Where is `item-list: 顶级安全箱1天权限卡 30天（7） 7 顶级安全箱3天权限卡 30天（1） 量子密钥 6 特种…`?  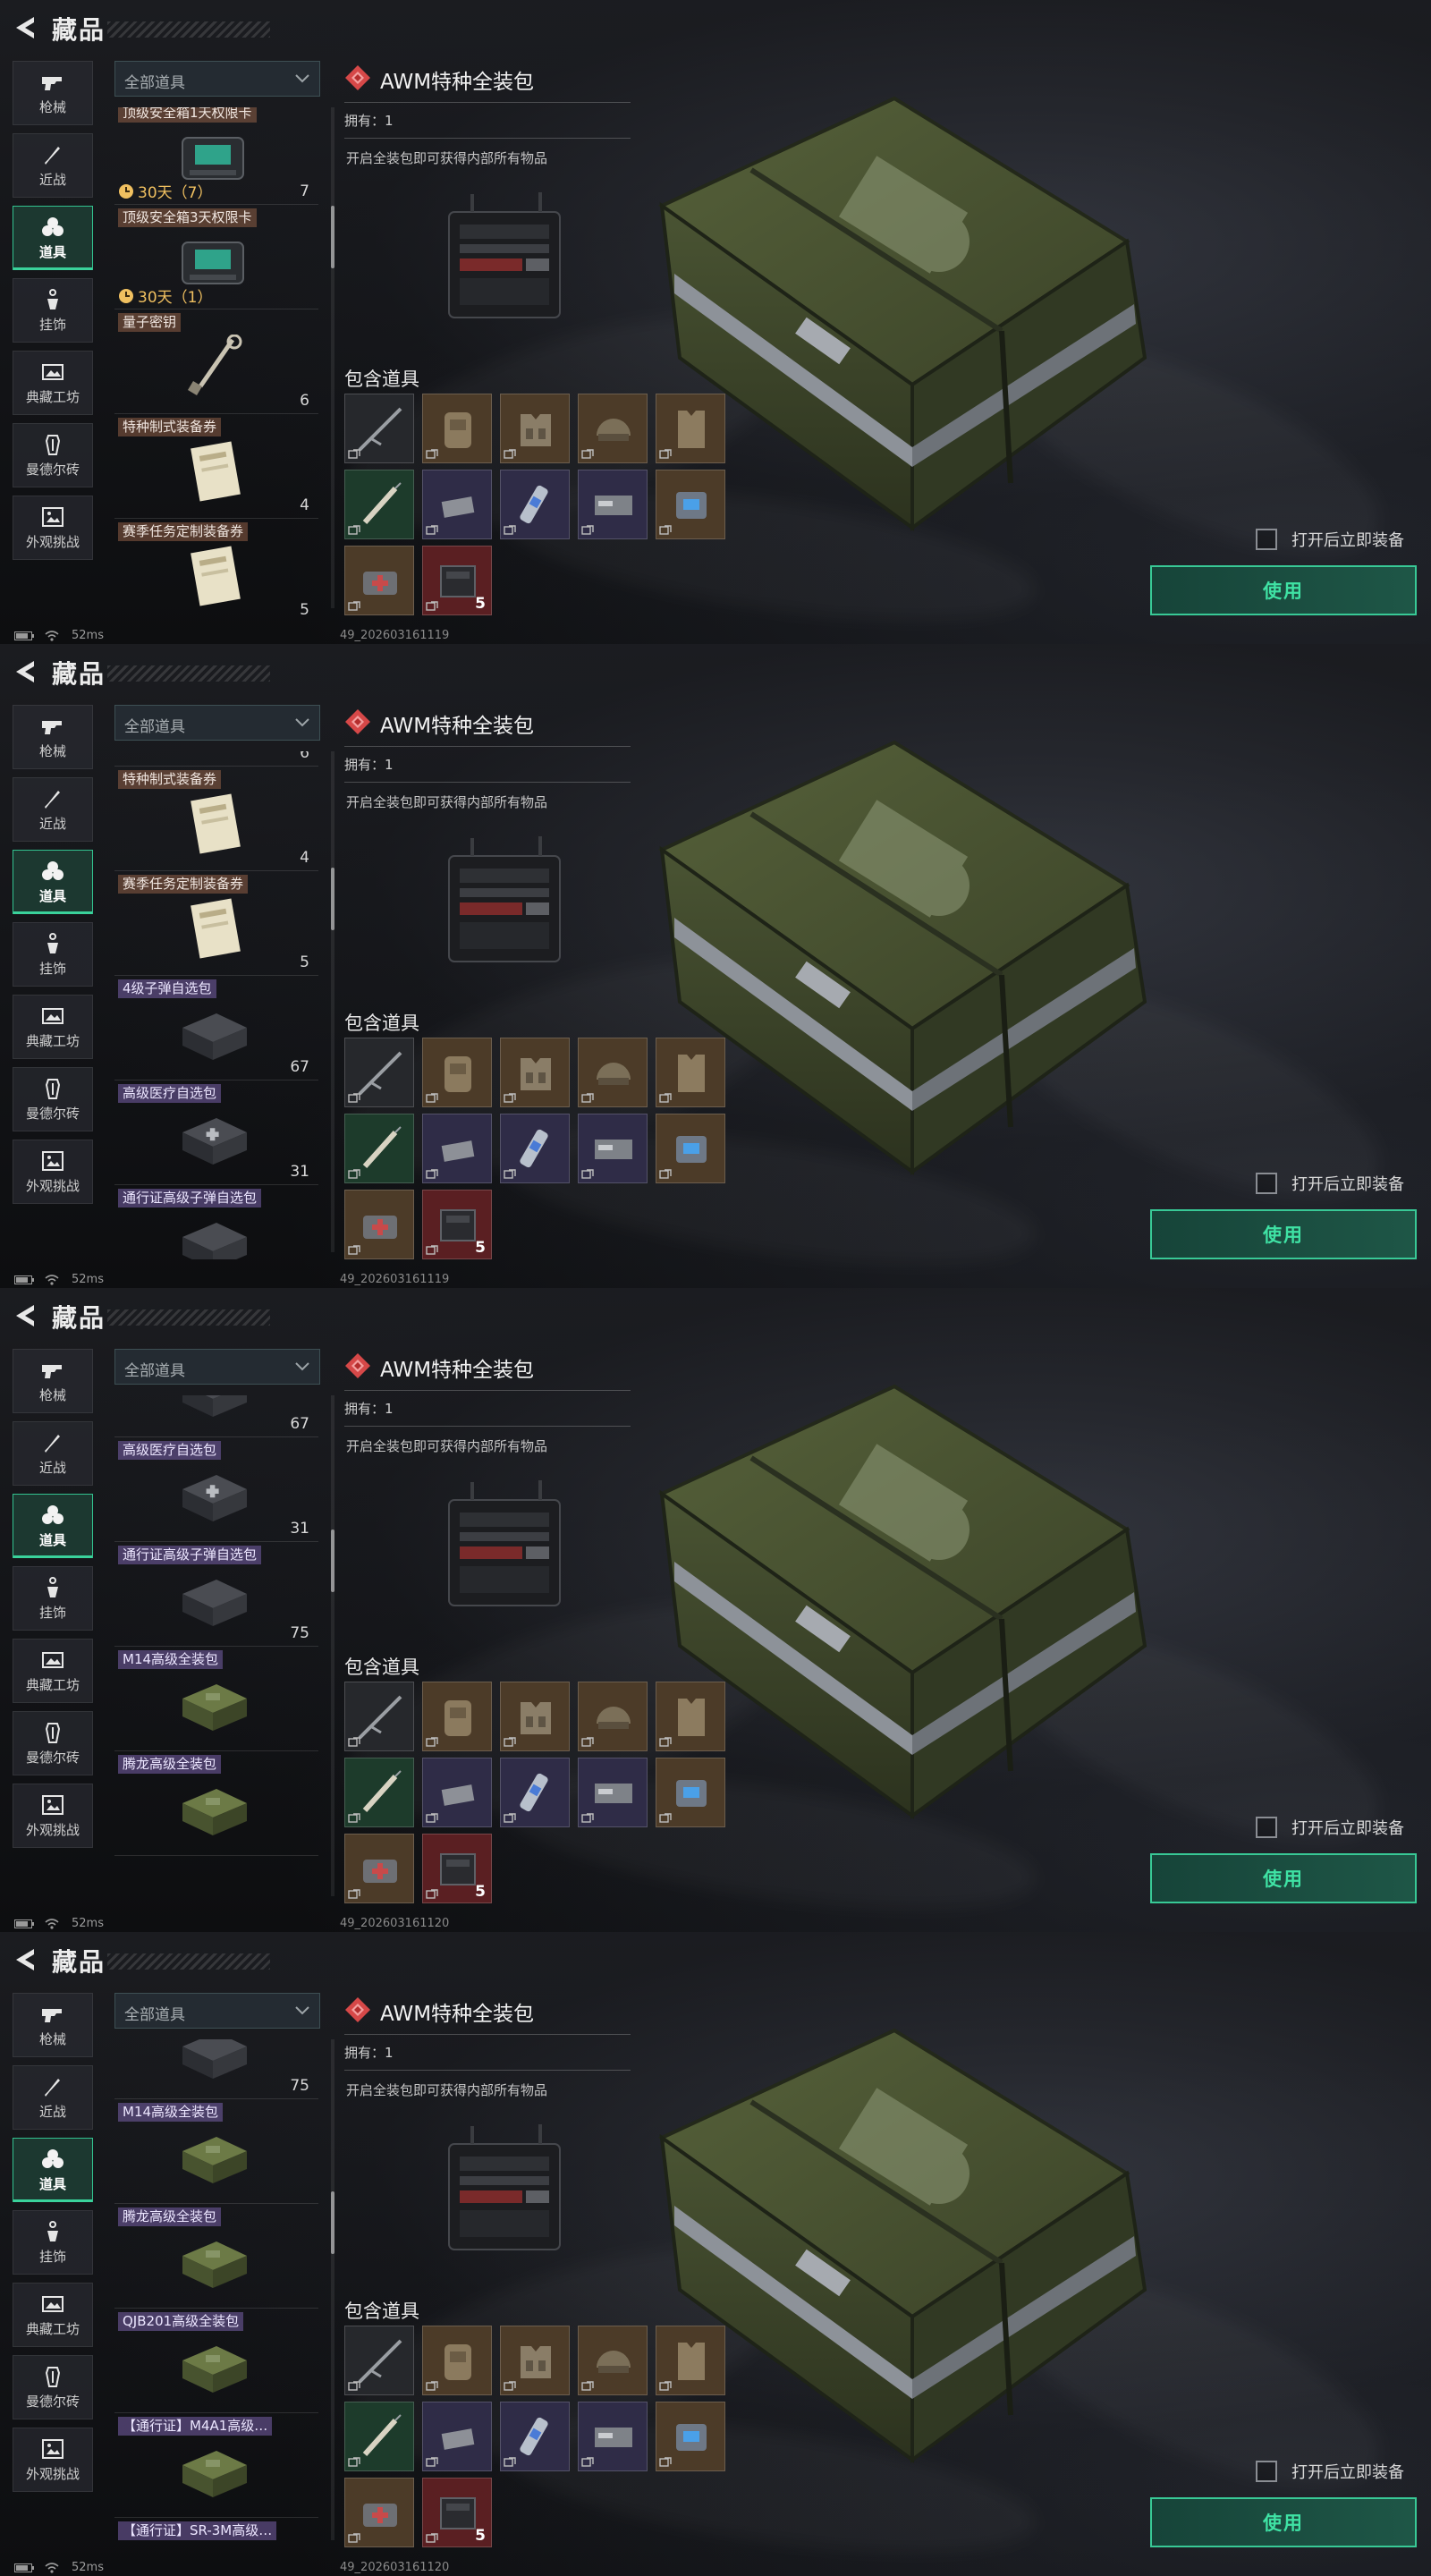 item-list: 顶级安全箱1天权限卡 30天（7） 7 顶级安全箱3天权限卡 30天（1） 量子密钥 6 特种… is located at coordinates (219, 361).